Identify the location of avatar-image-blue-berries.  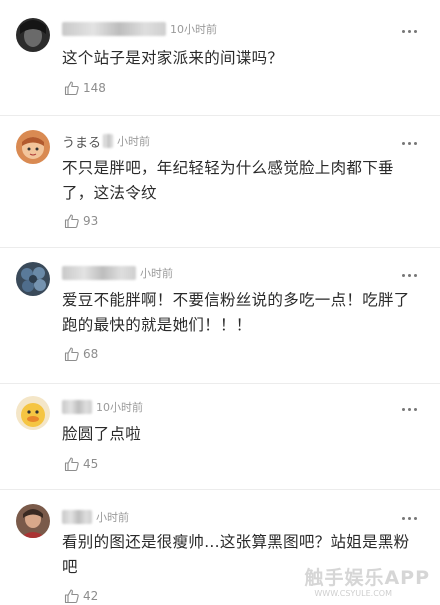
(33, 279).